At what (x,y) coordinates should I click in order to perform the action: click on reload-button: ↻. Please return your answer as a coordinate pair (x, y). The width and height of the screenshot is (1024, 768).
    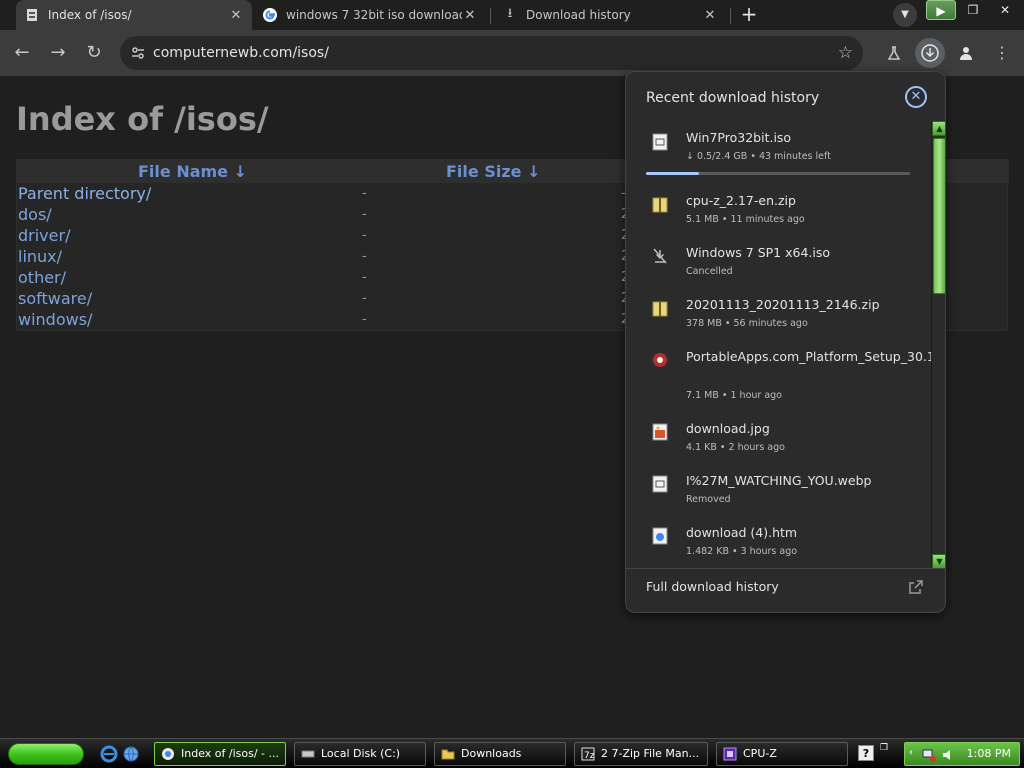
    Looking at the image, I should click on (94, 53).